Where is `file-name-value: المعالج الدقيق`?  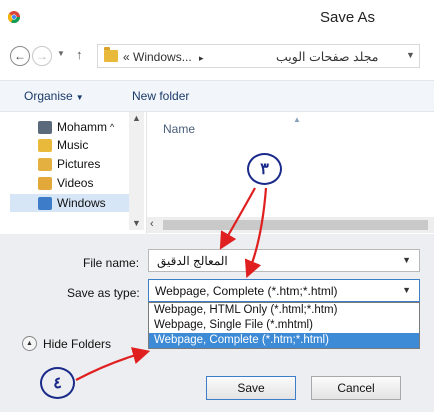 file-name-value: المعالج الدقيق is located at coordinates (192, 261).